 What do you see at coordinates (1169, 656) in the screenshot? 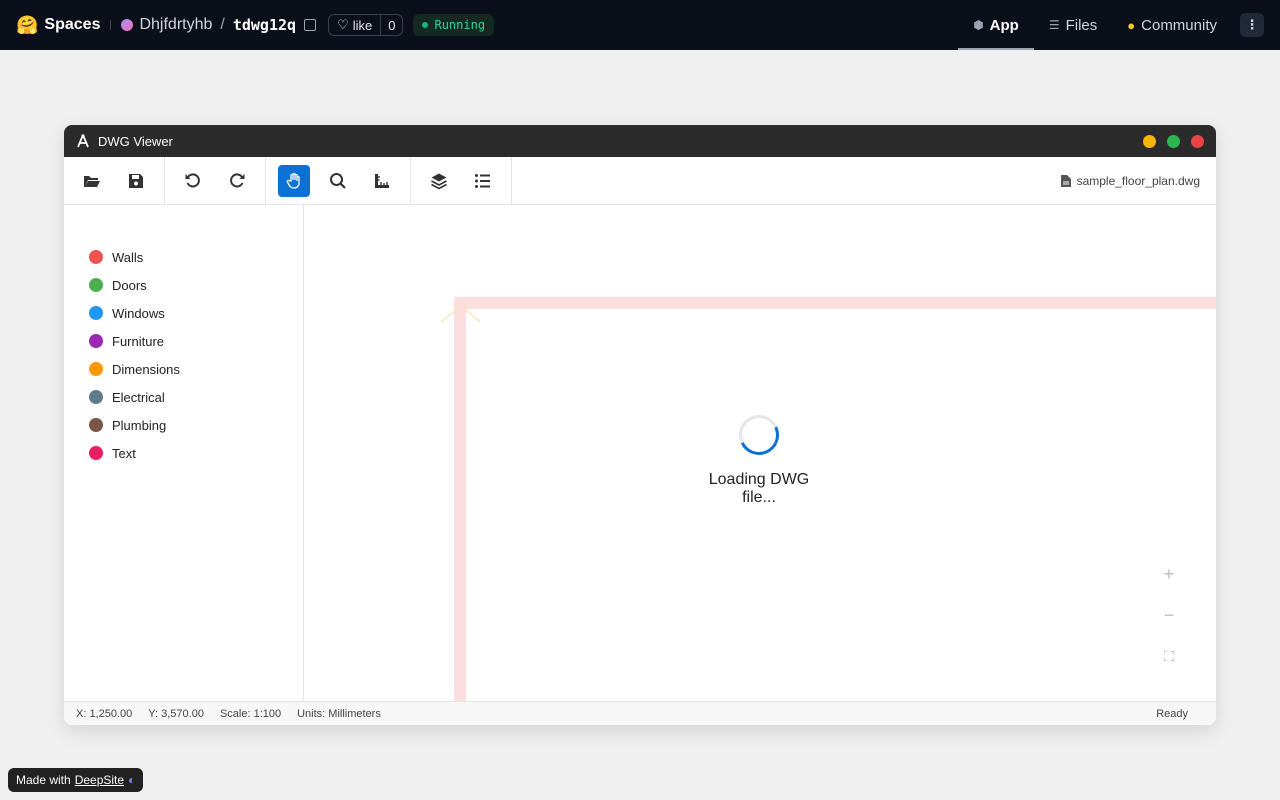
I see `fit-screen-button: ⛶` at bounding box center [1169, 656].